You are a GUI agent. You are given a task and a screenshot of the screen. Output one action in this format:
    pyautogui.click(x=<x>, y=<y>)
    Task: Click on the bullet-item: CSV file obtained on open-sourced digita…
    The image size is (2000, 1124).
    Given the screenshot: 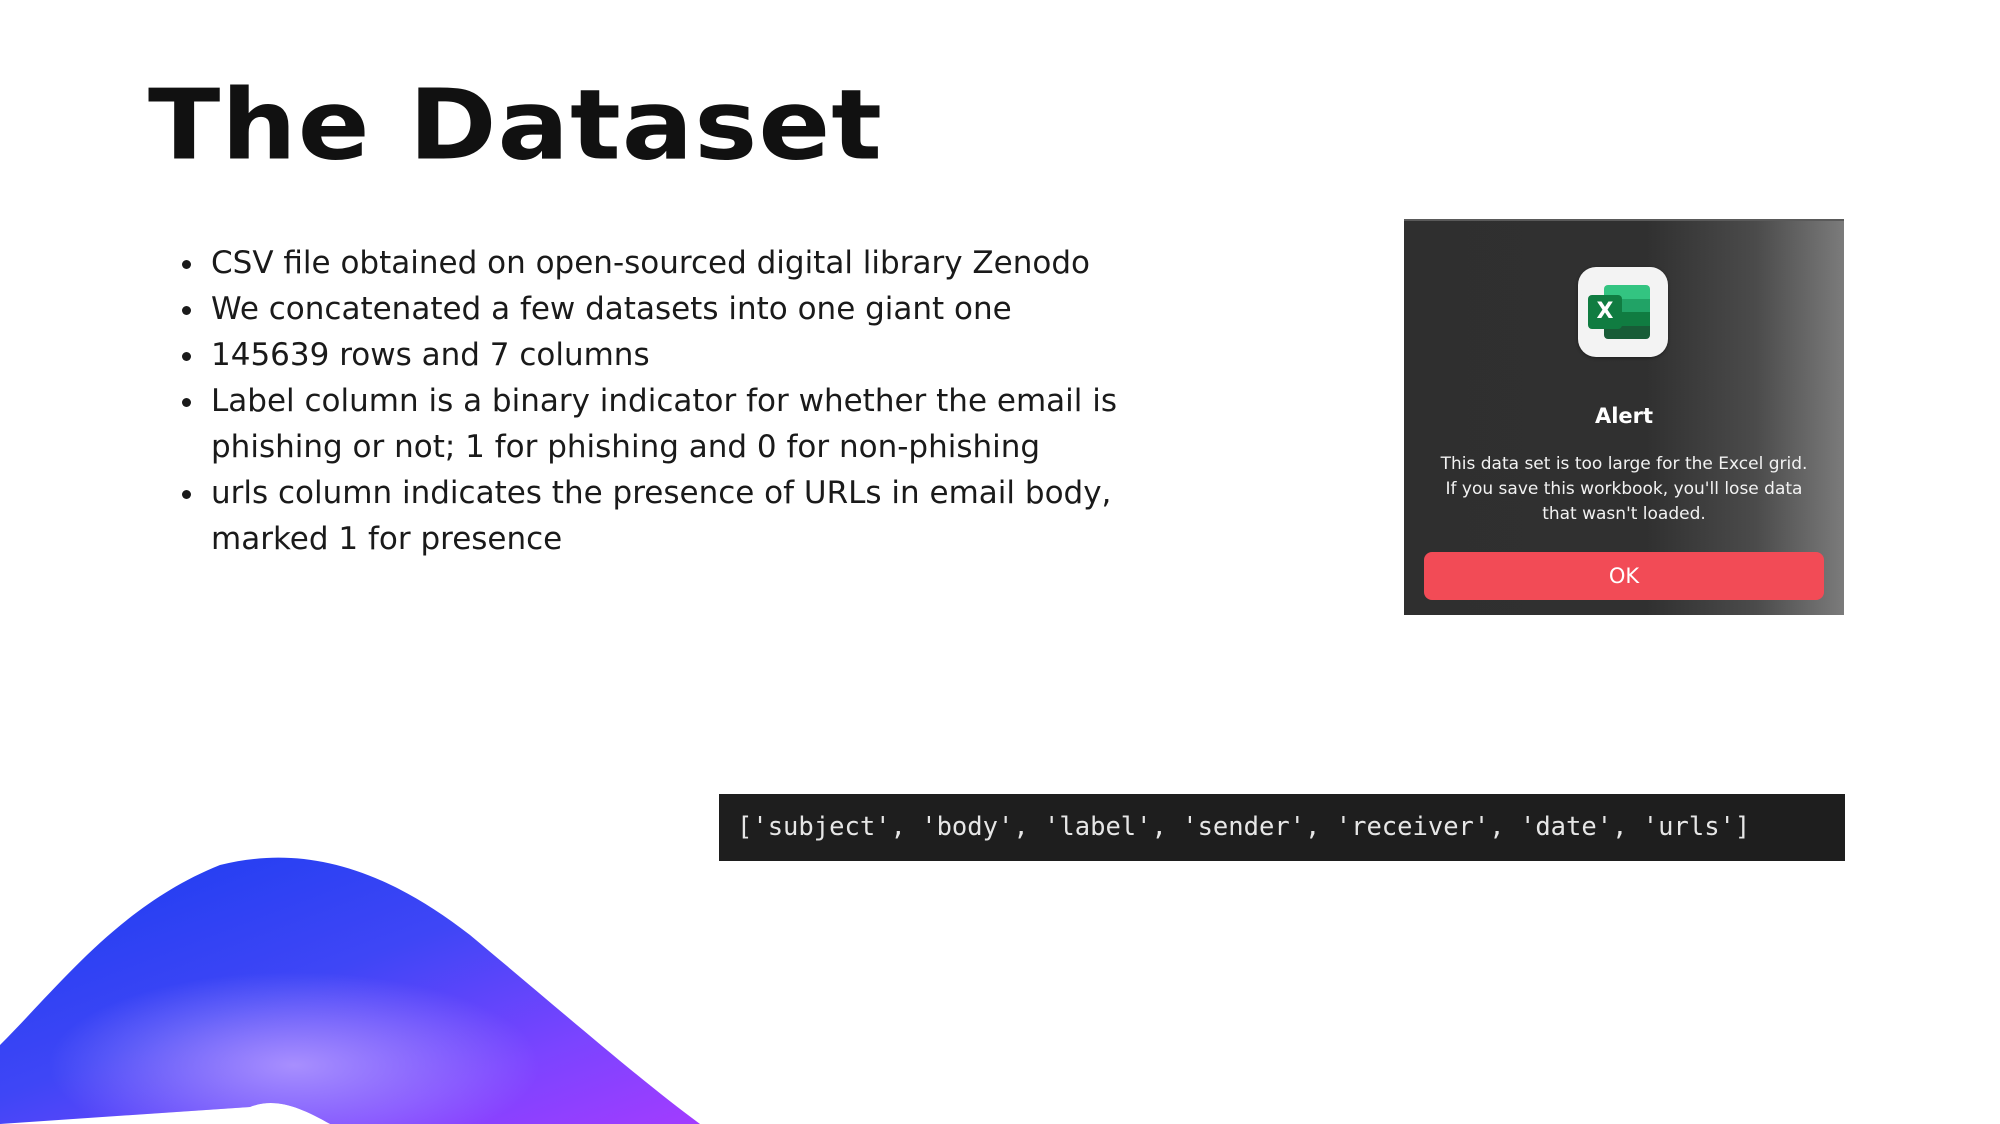 What is the action you would take?
    pyautogui.click(x=717, y=263)
    